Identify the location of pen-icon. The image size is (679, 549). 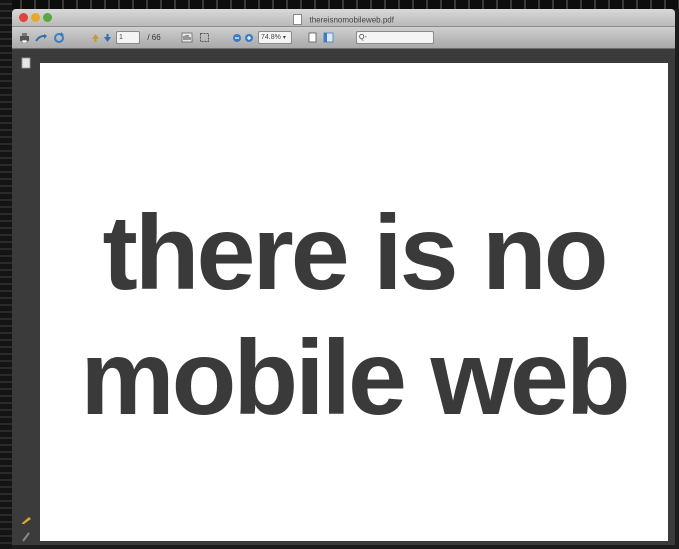
(26, 537).